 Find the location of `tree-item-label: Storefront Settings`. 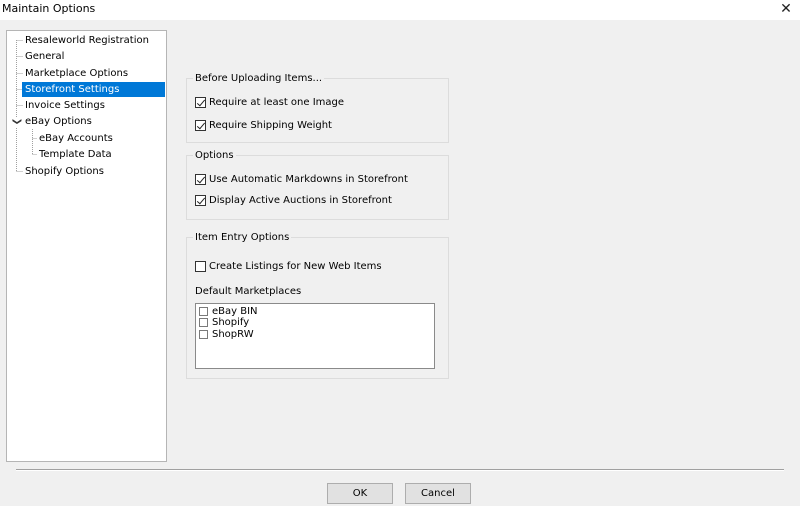

tree-item-label: Storefront Settings is located at coordinates (72, 89).